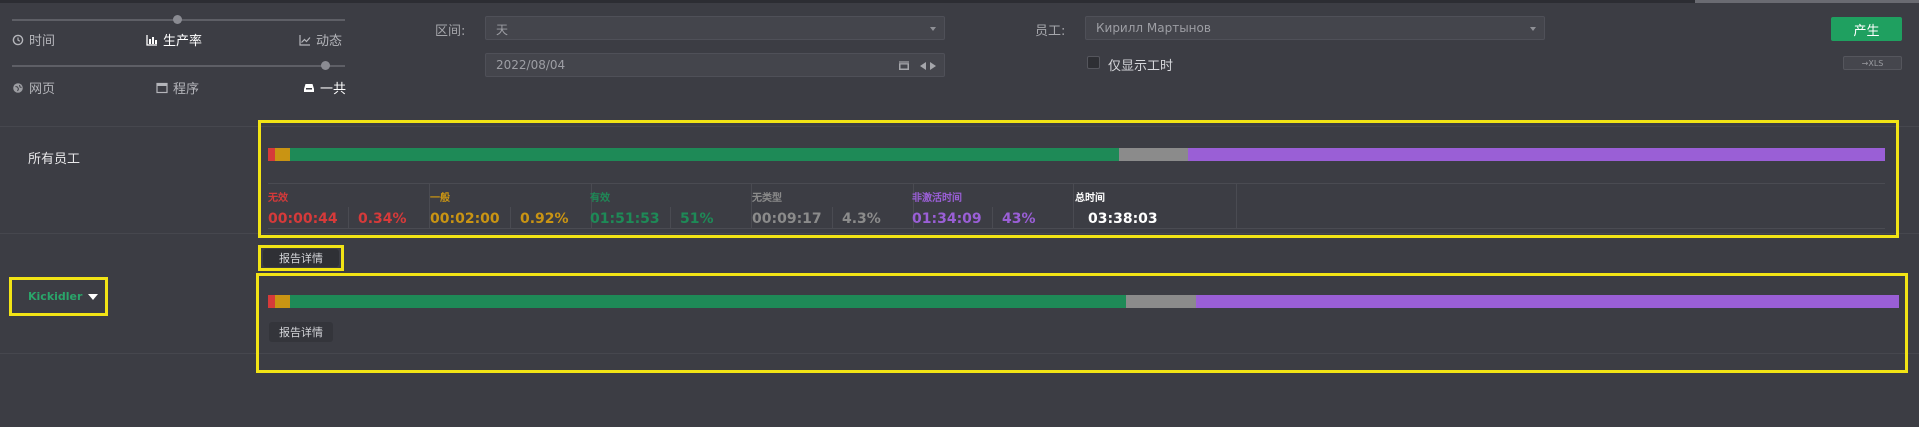  I want to click on globe-icon, so click(18, 88).